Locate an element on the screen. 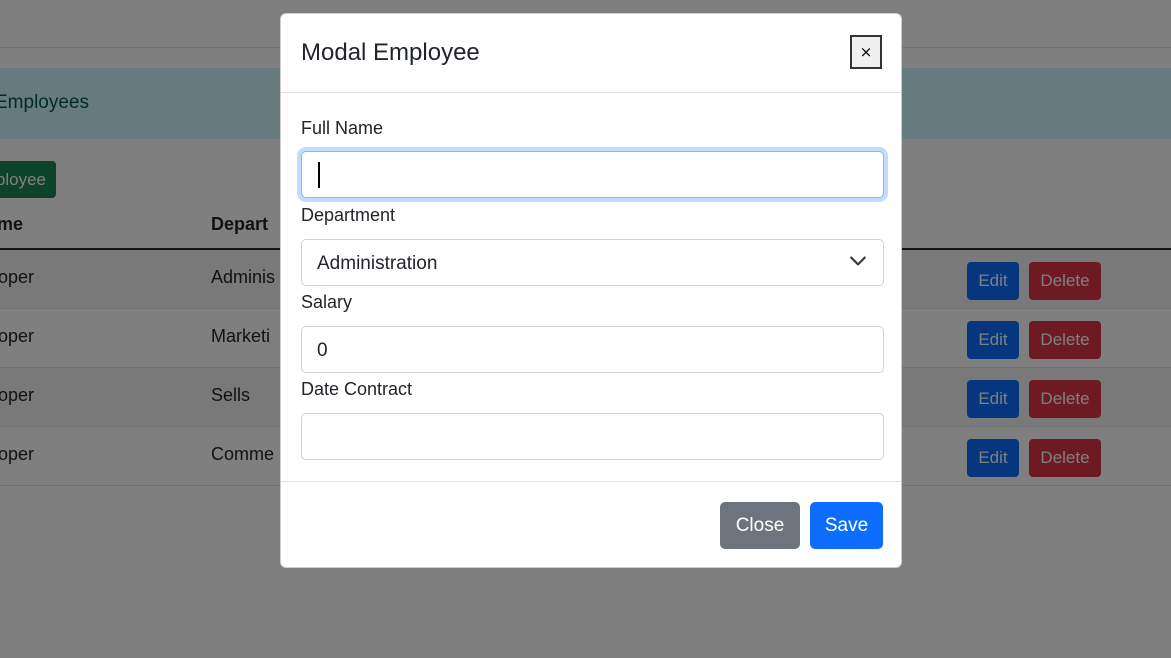 The image size is (1171, 658). date-contract-label: Date Contract is located at coordinates (357, 389).